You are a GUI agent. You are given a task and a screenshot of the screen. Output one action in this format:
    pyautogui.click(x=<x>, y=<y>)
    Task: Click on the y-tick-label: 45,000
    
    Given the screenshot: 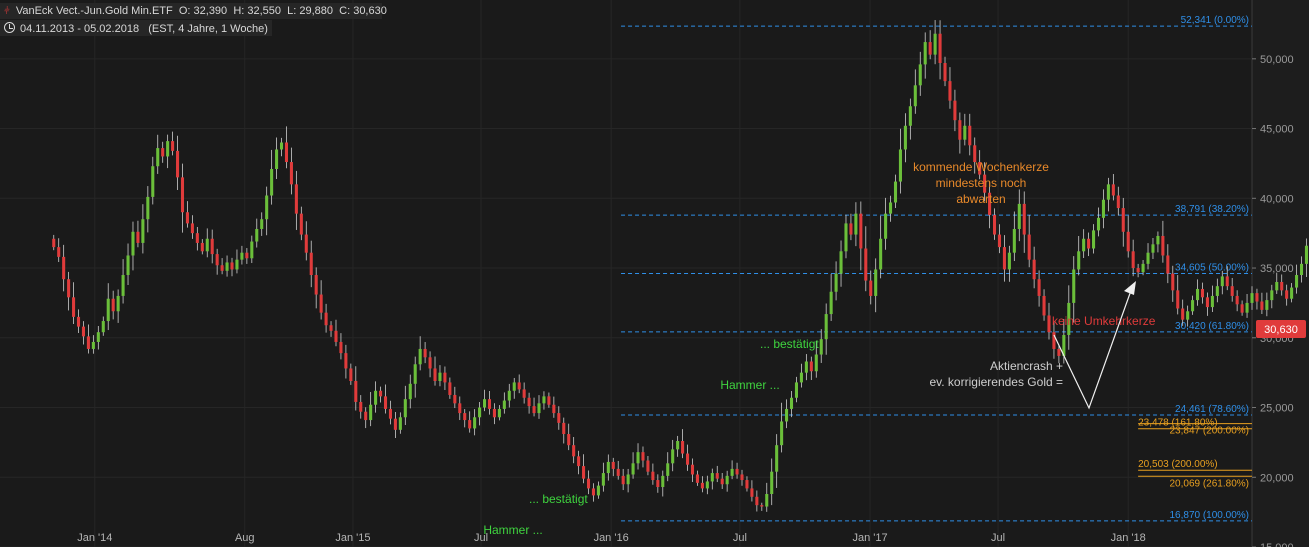 What is the action you would take?
    pyautogui.click(x=1277, y=130)
    